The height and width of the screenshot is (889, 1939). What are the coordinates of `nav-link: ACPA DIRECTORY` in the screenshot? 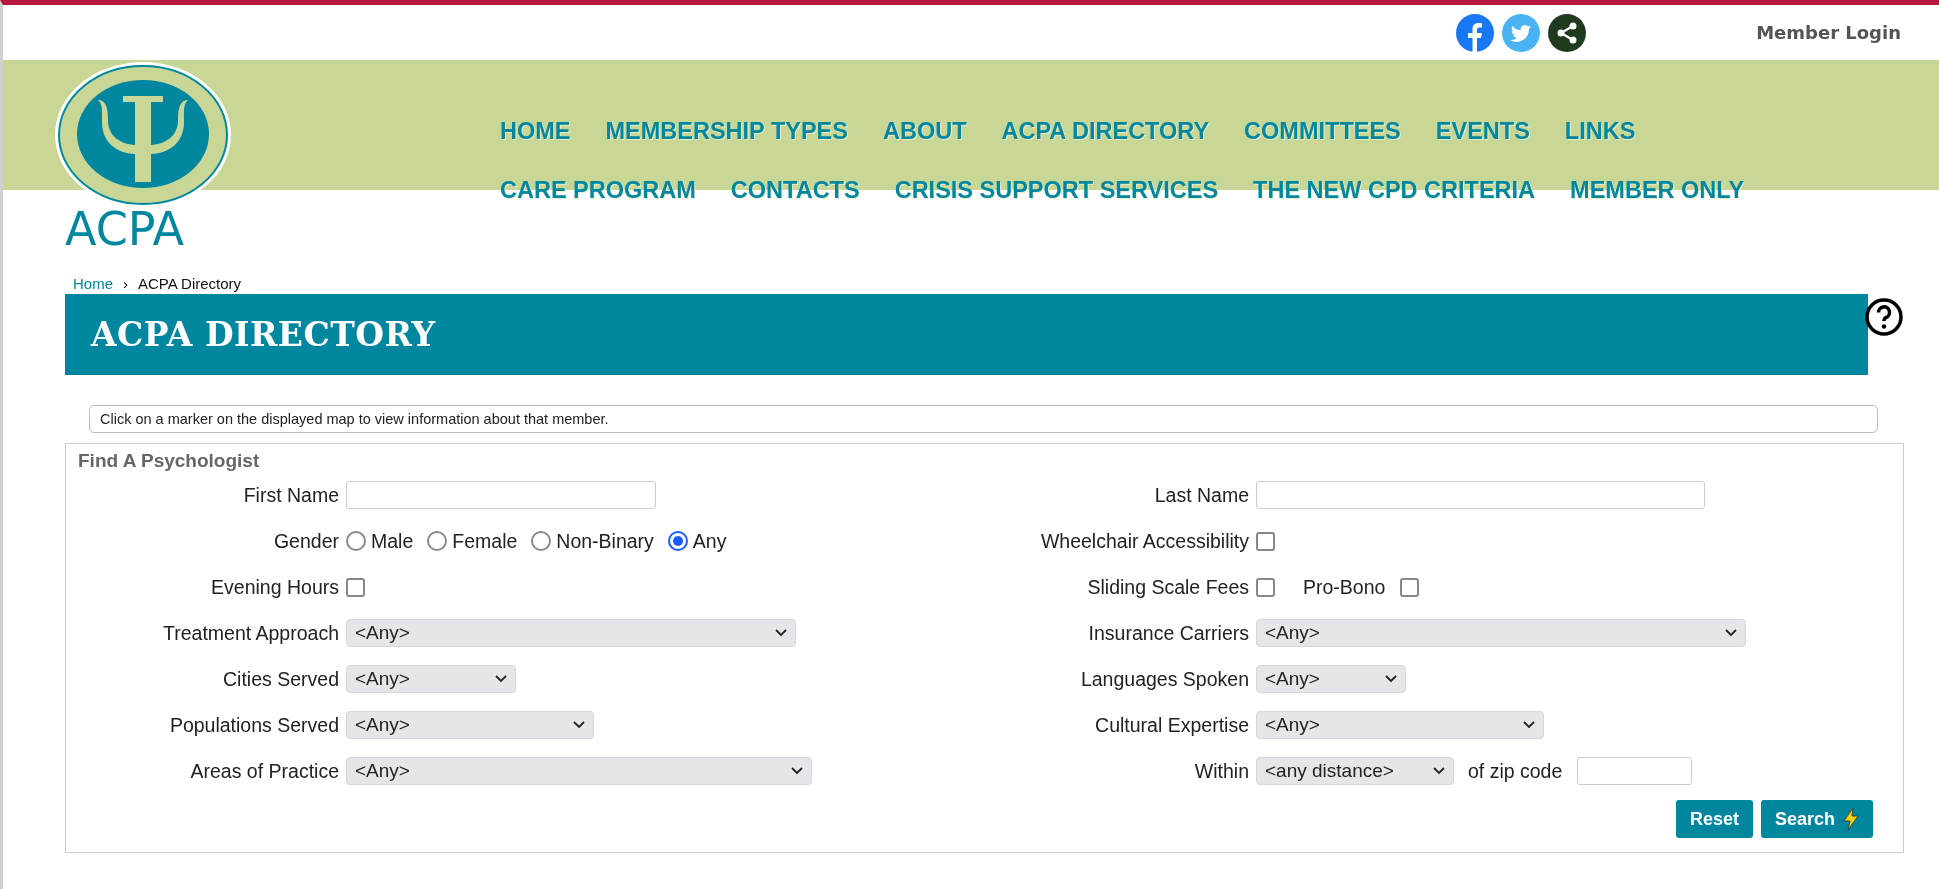 It's located at (1105, 131).